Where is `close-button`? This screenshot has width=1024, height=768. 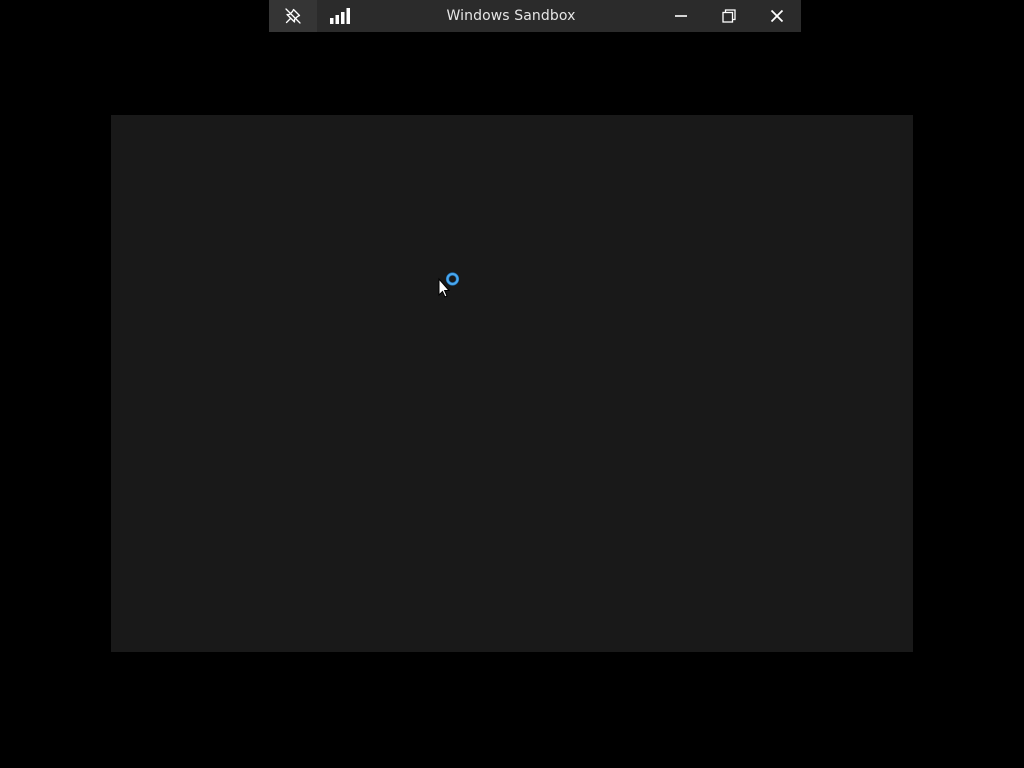
close-button is located at coordinates (777, 16).